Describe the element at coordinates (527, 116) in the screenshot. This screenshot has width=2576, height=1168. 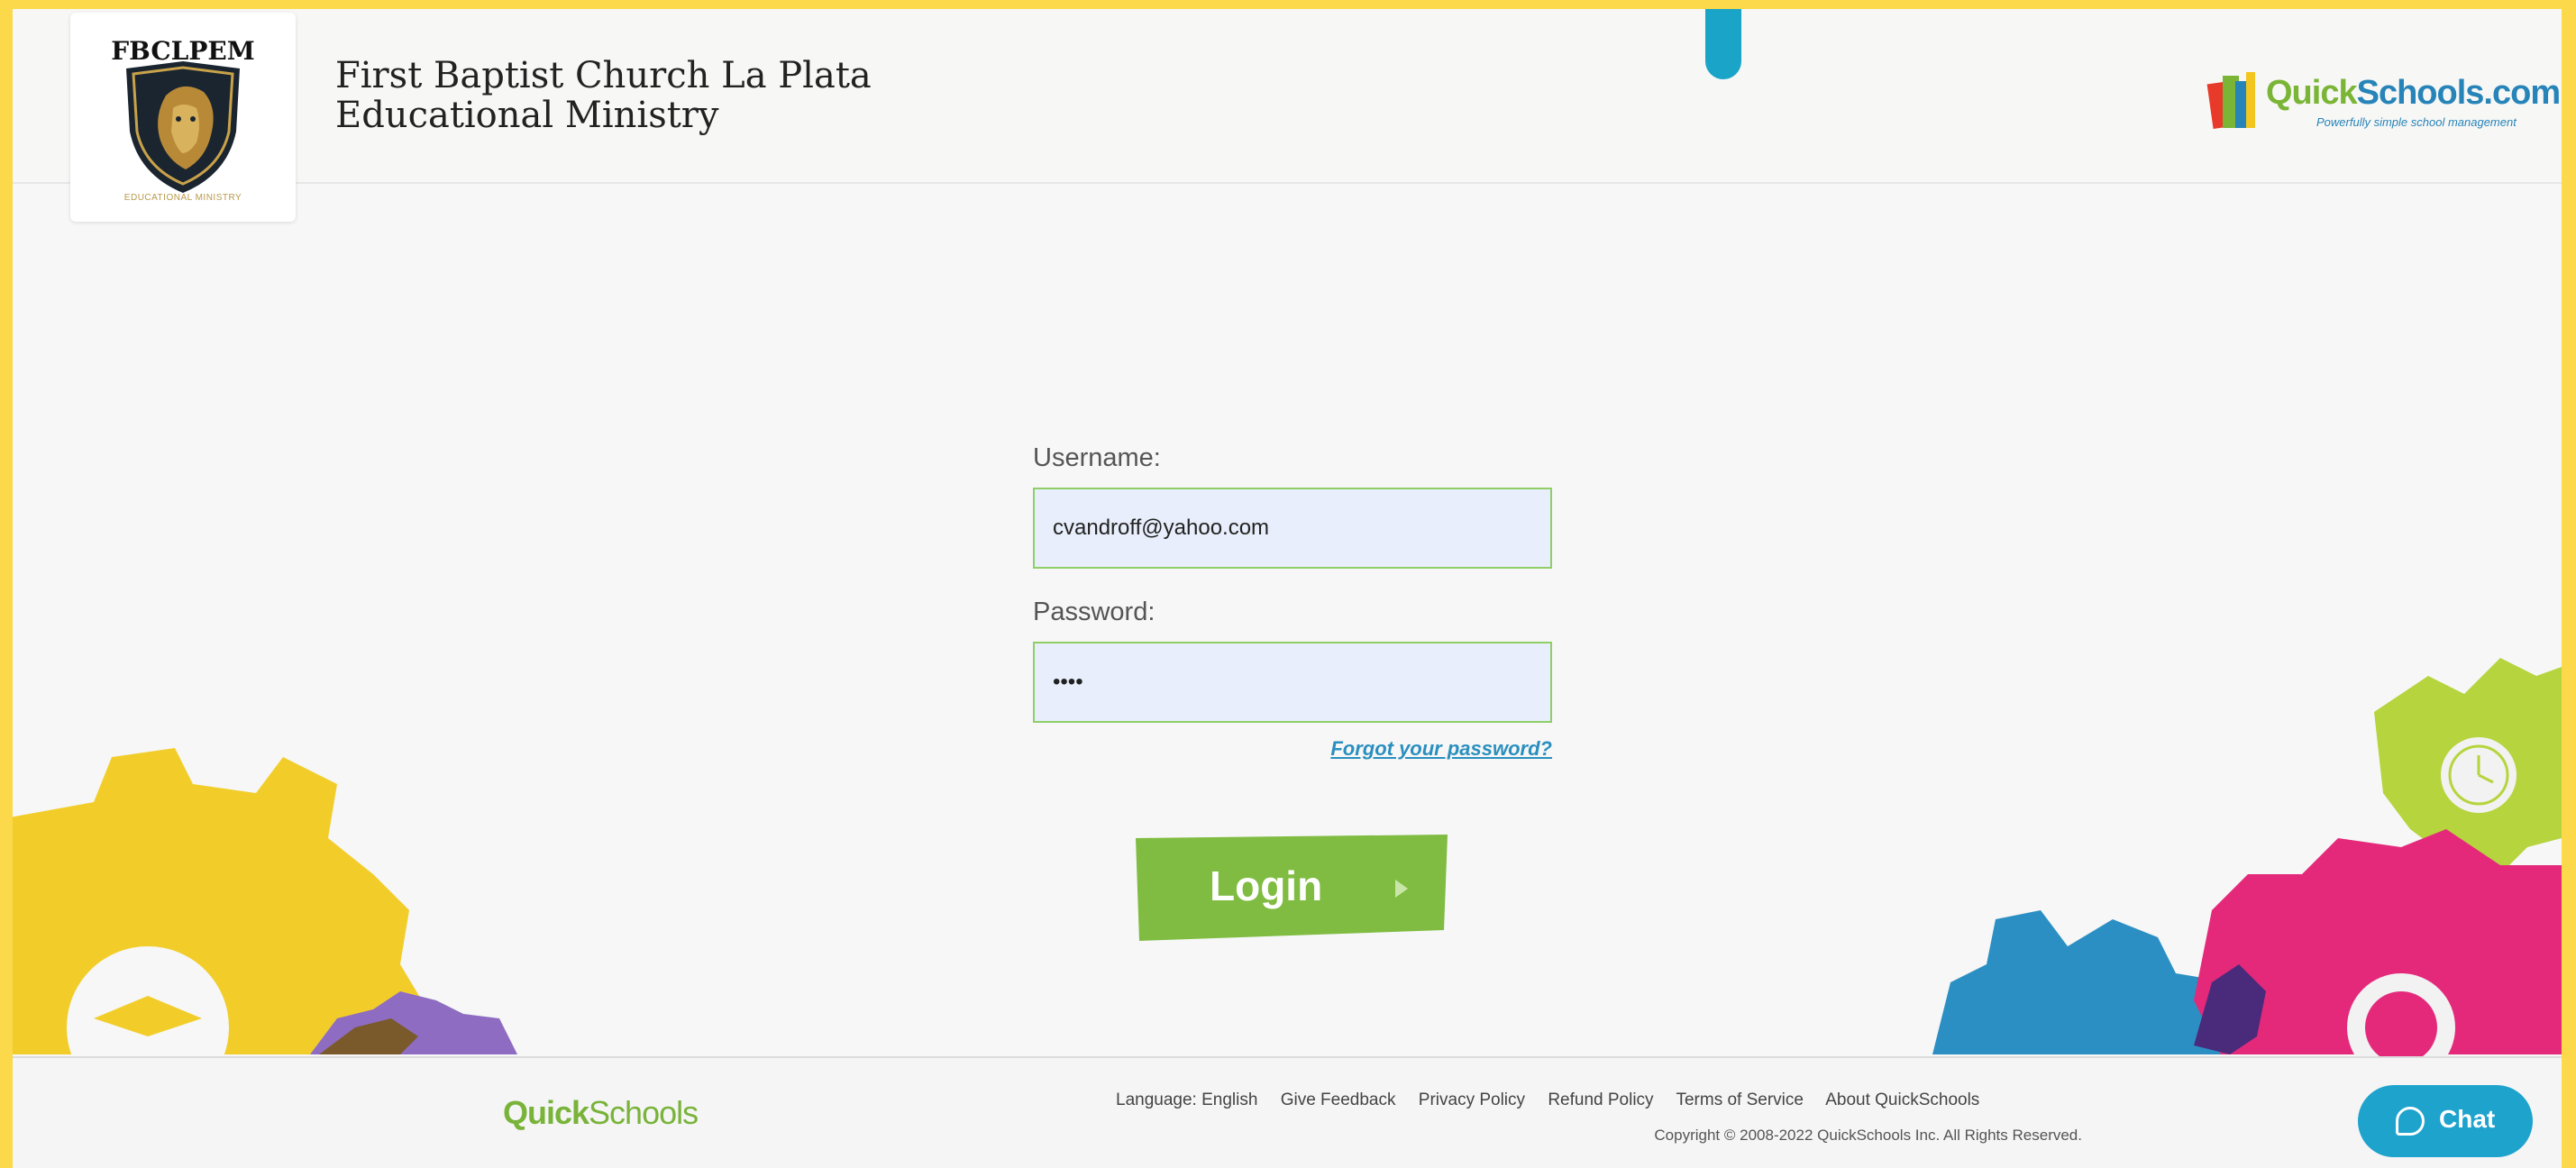
I see `school-name-line2: Educational Ministry` at that location.